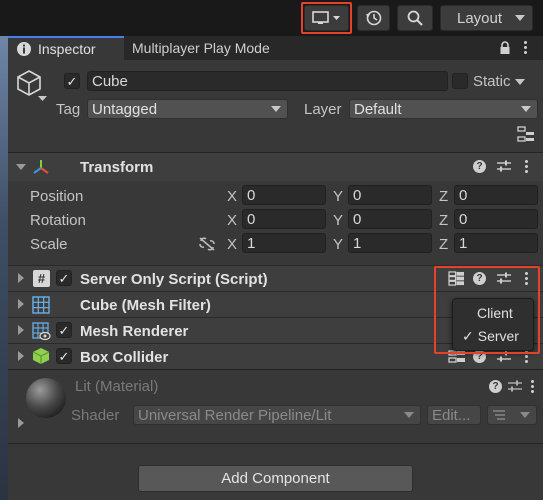 This screenshot has width=543, height=500. Describe the element at coordinates (57, 196) in the screenshot. I see `position-label: Position` at that location.